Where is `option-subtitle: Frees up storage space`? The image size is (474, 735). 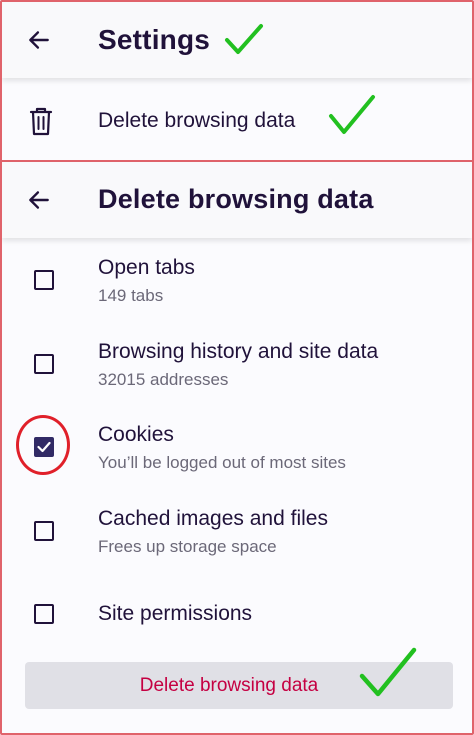 option-subtitle: Frees up storage space is located at coordinates (187, 546).